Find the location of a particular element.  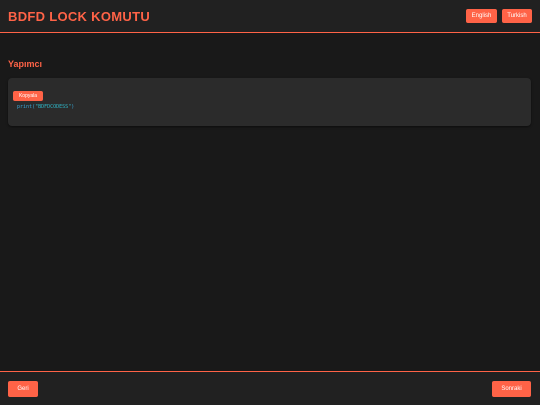

app-title: BDFD LOCK KOMUTU is located at coordinates (79, 16).